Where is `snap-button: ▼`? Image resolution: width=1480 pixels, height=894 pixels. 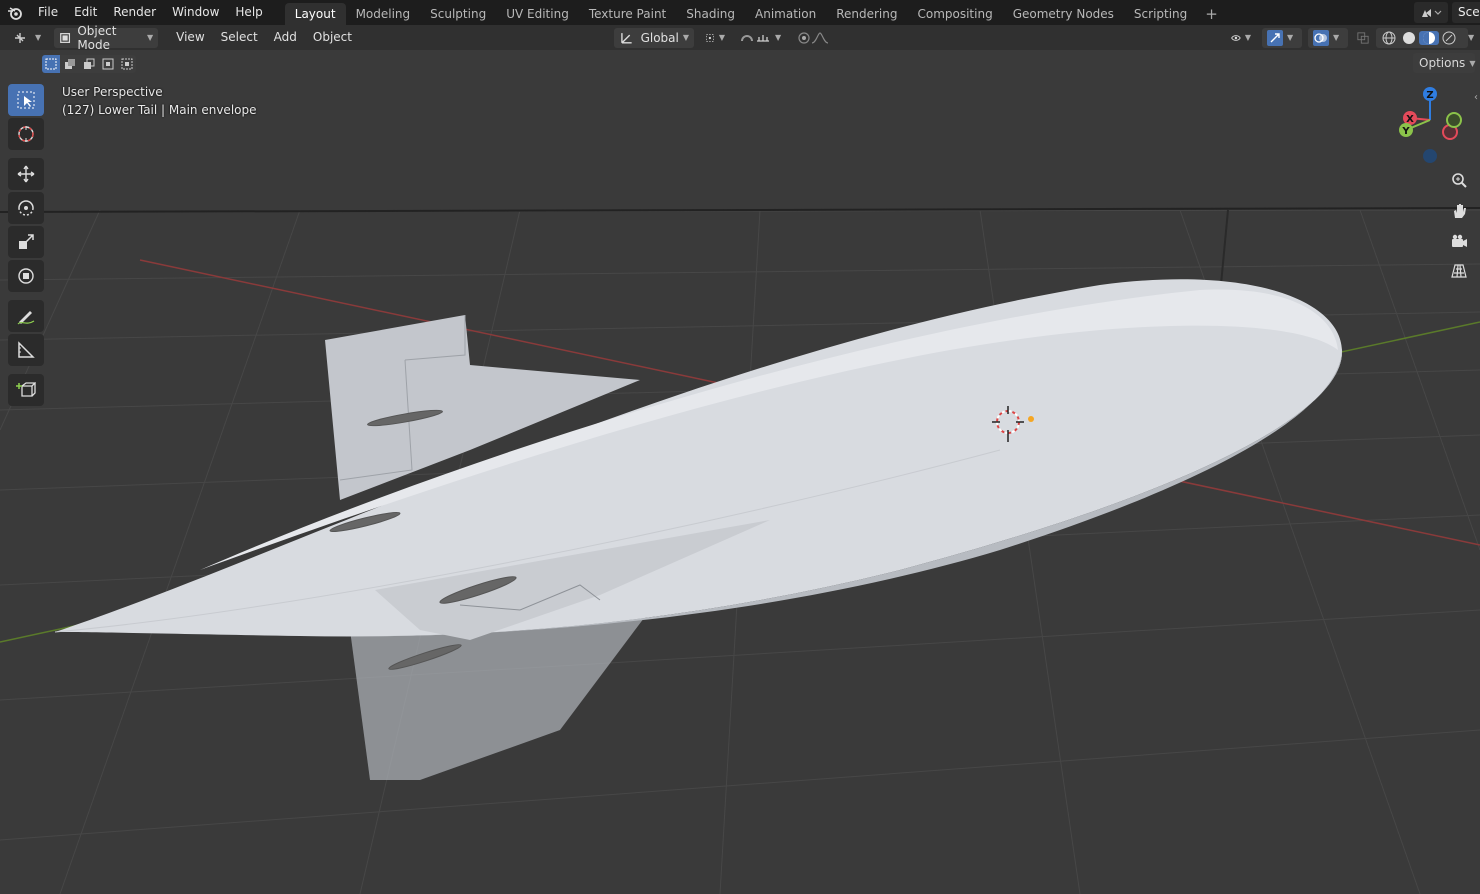 snap-button: ▼ is located at coordinates (761, 38).